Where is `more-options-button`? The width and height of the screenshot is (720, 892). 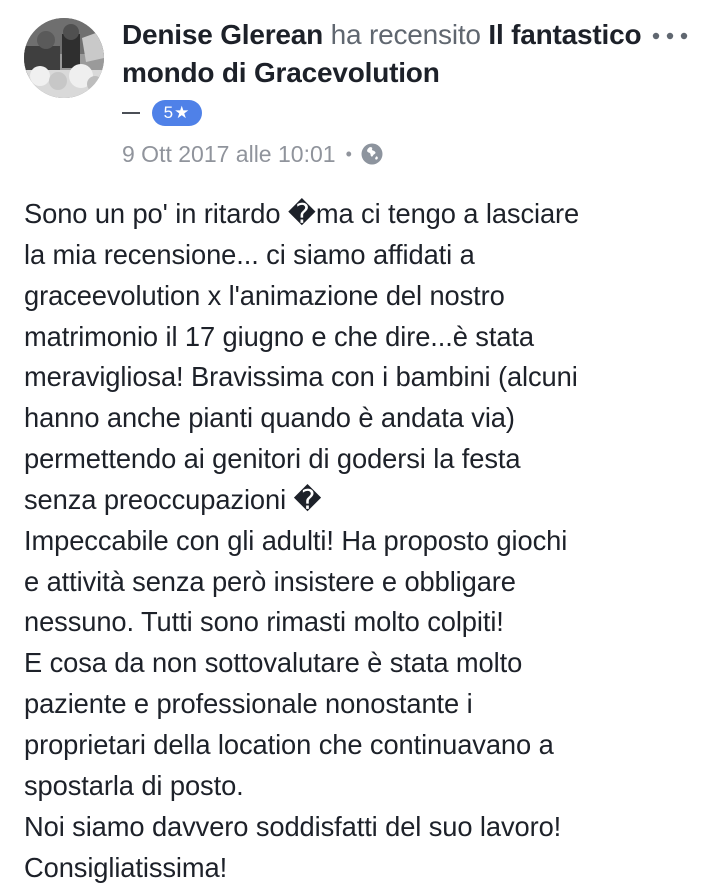 more-options-button is located at coordinates (670, 36).